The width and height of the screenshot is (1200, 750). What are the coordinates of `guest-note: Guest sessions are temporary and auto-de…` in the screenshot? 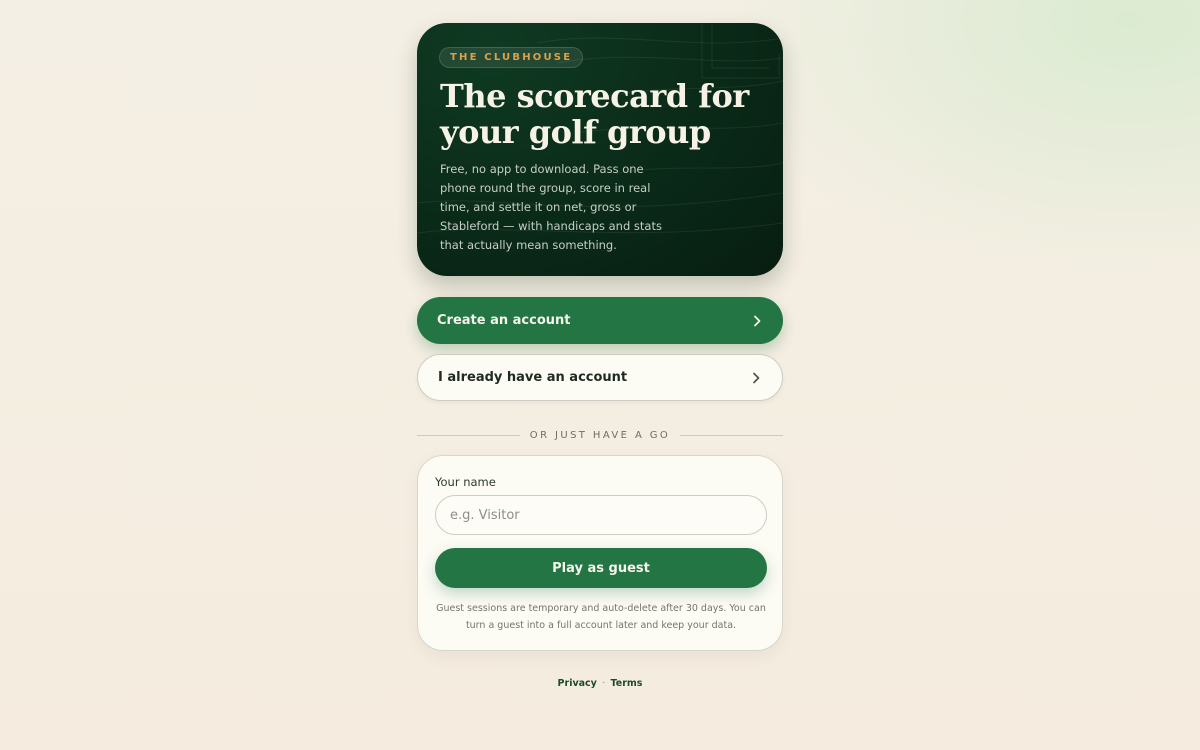 It's located at (601, 617).